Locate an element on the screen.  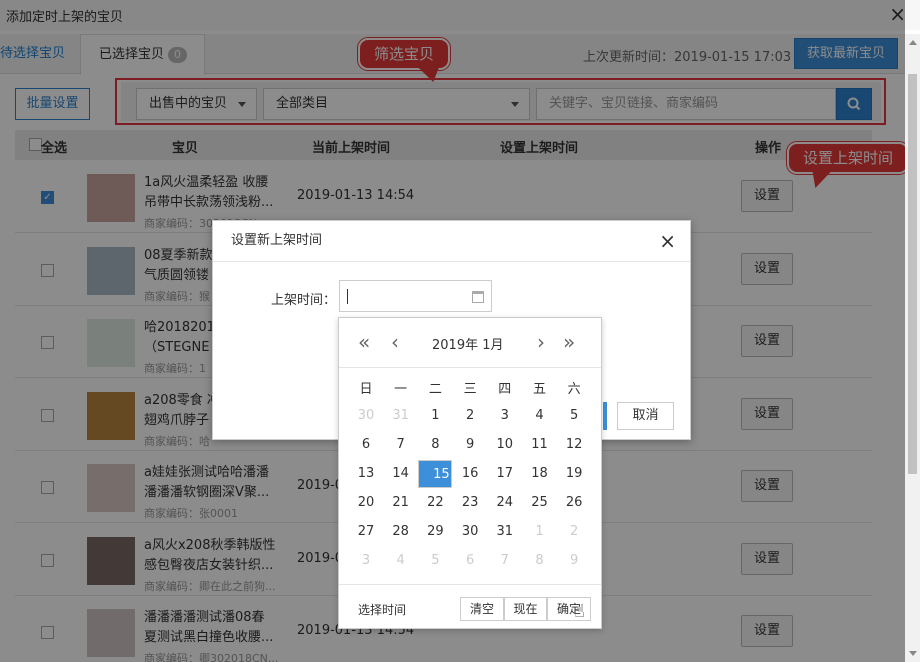
date-picker-footer: 选择时间 清空 现在 确定 is located at coordinates (470, 606).